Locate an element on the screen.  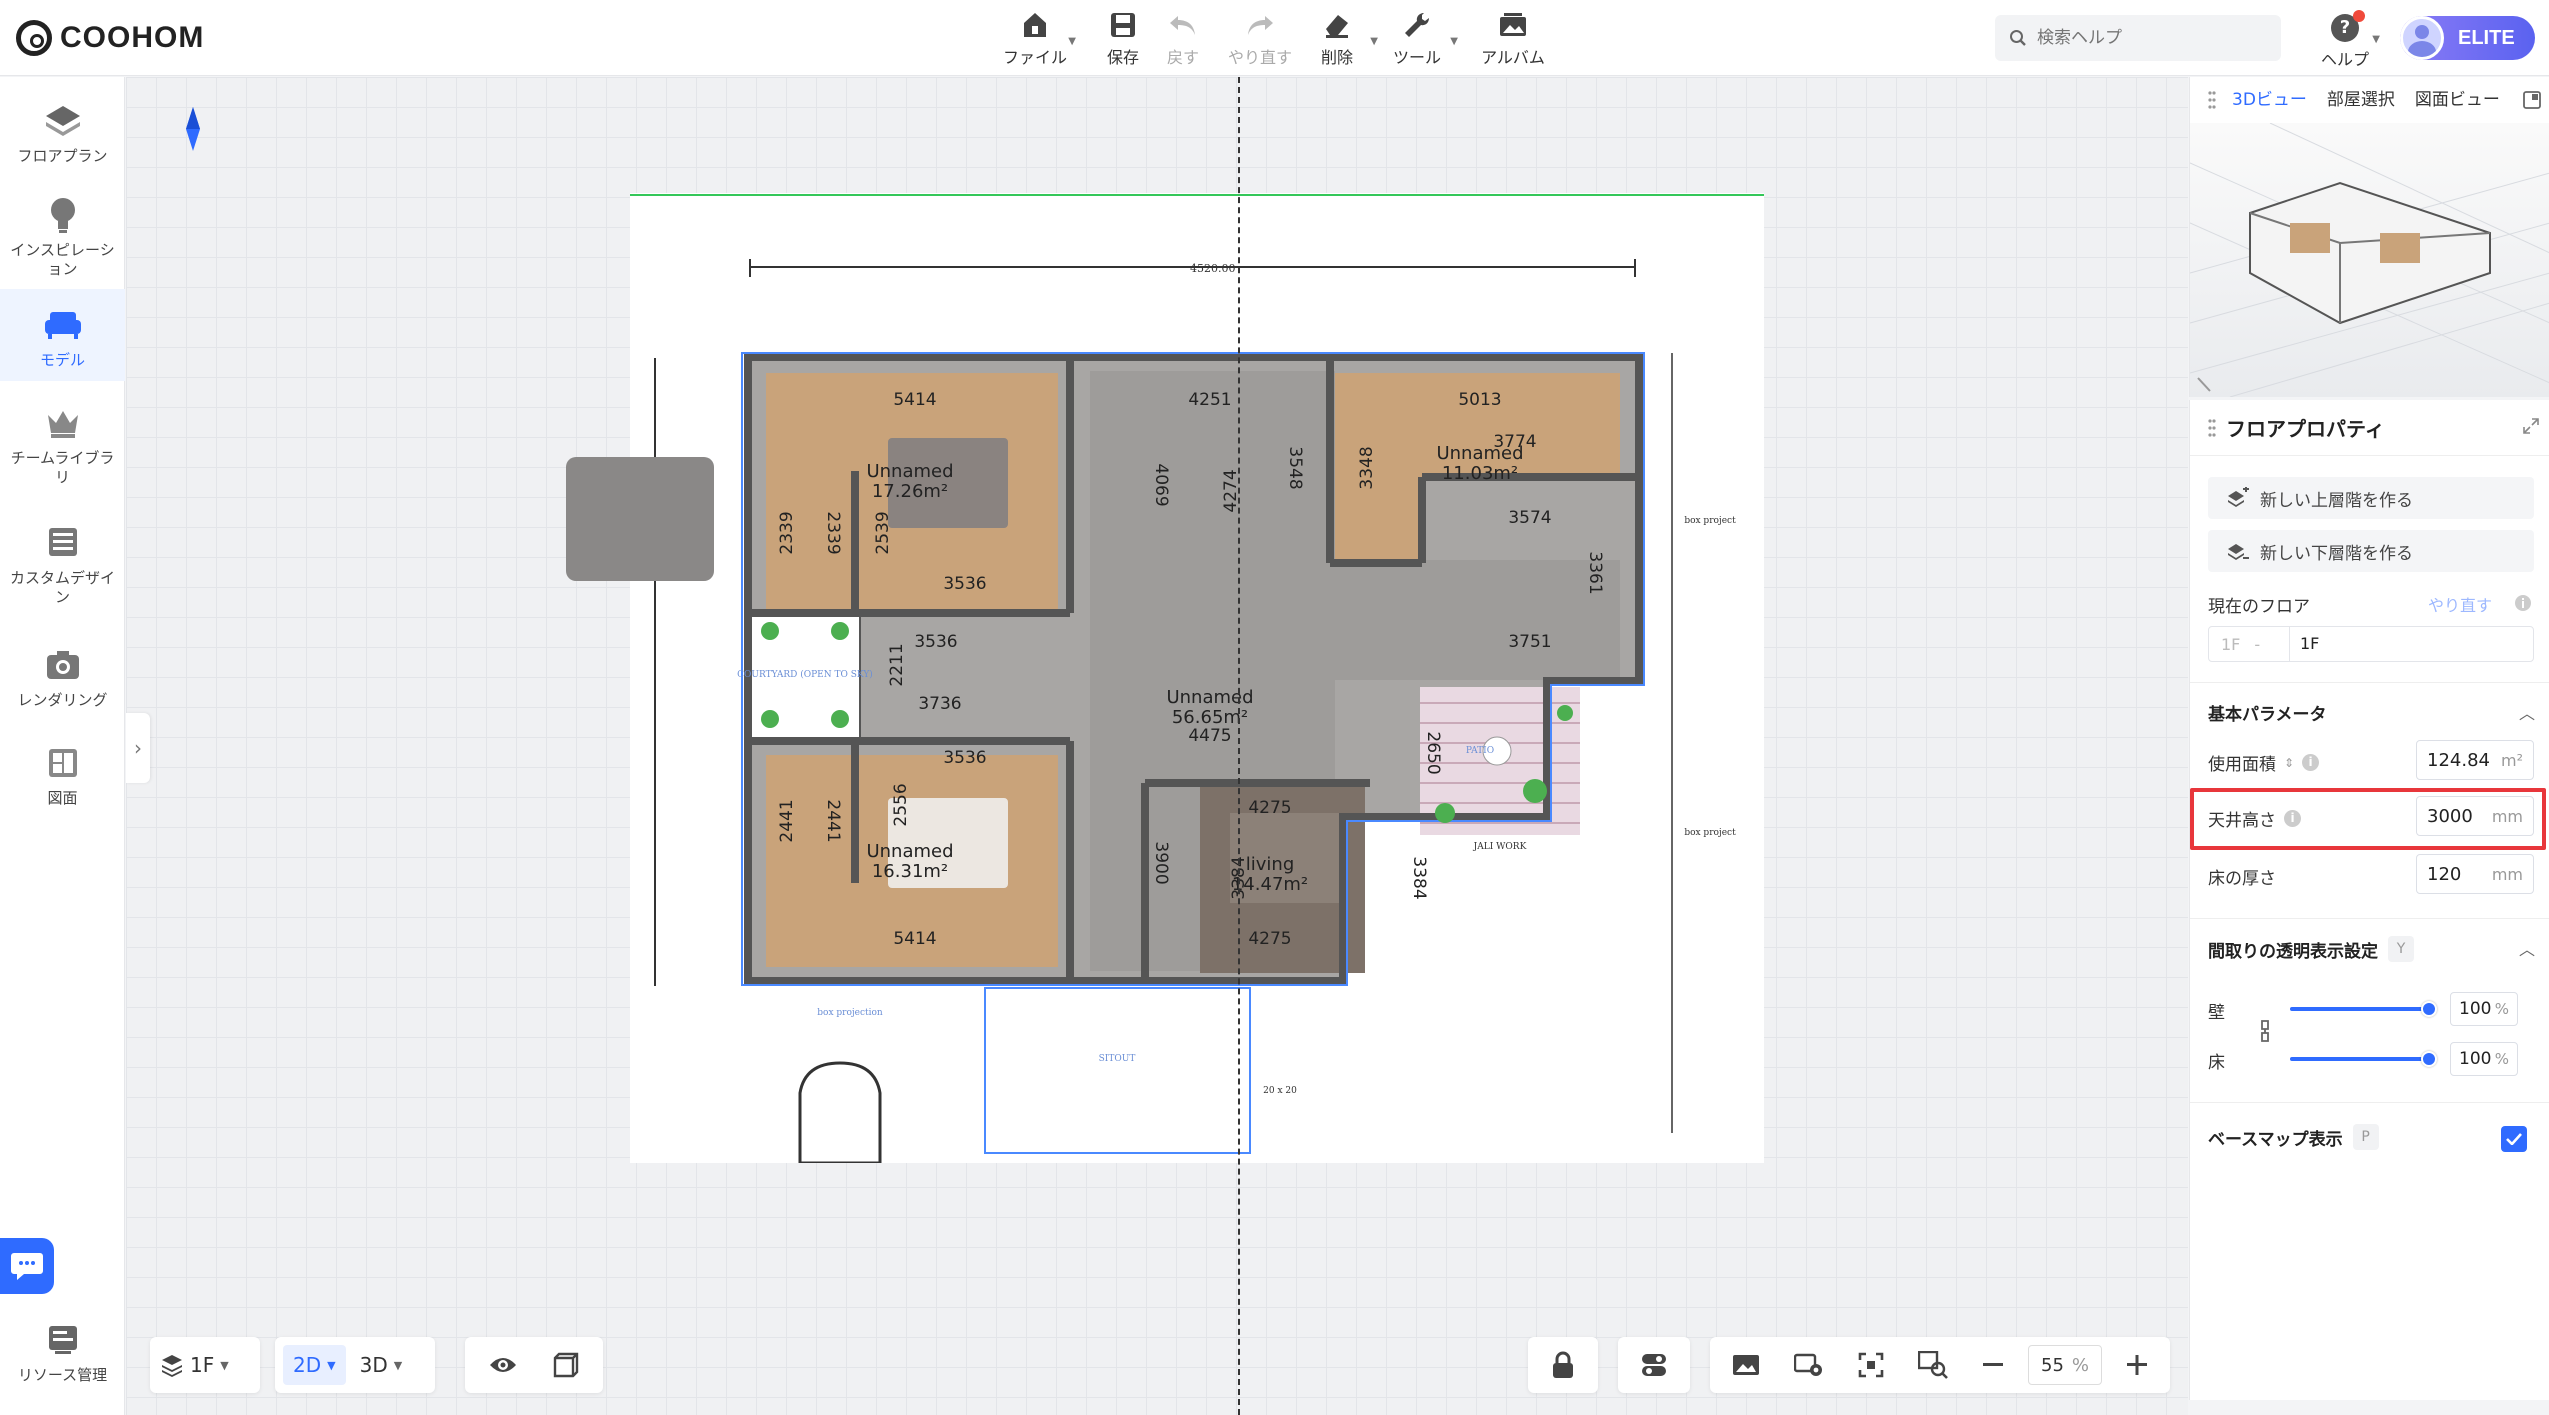
zoom-out-button is located at coordinates (1993, 1365).